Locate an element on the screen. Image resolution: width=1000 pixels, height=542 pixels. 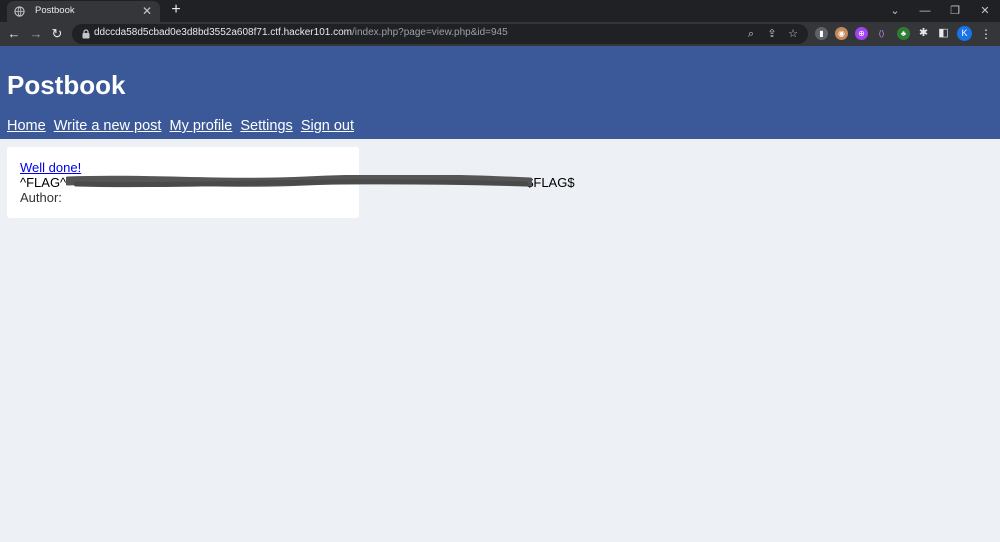
url-path: /index.php?page=view.php&id=945 is located at coordinates (429, 32).